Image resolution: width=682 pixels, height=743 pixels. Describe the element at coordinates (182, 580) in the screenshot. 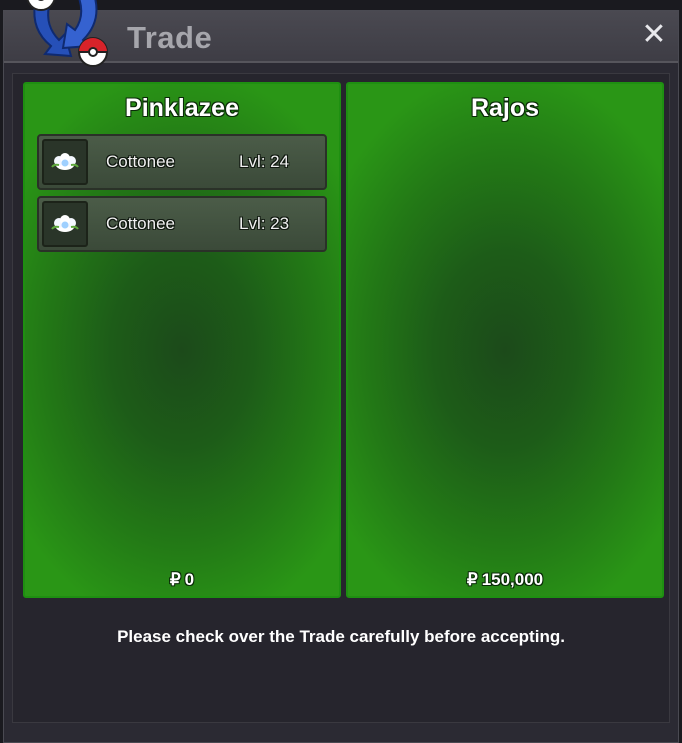

I see `left-money: ₽0` at that location.